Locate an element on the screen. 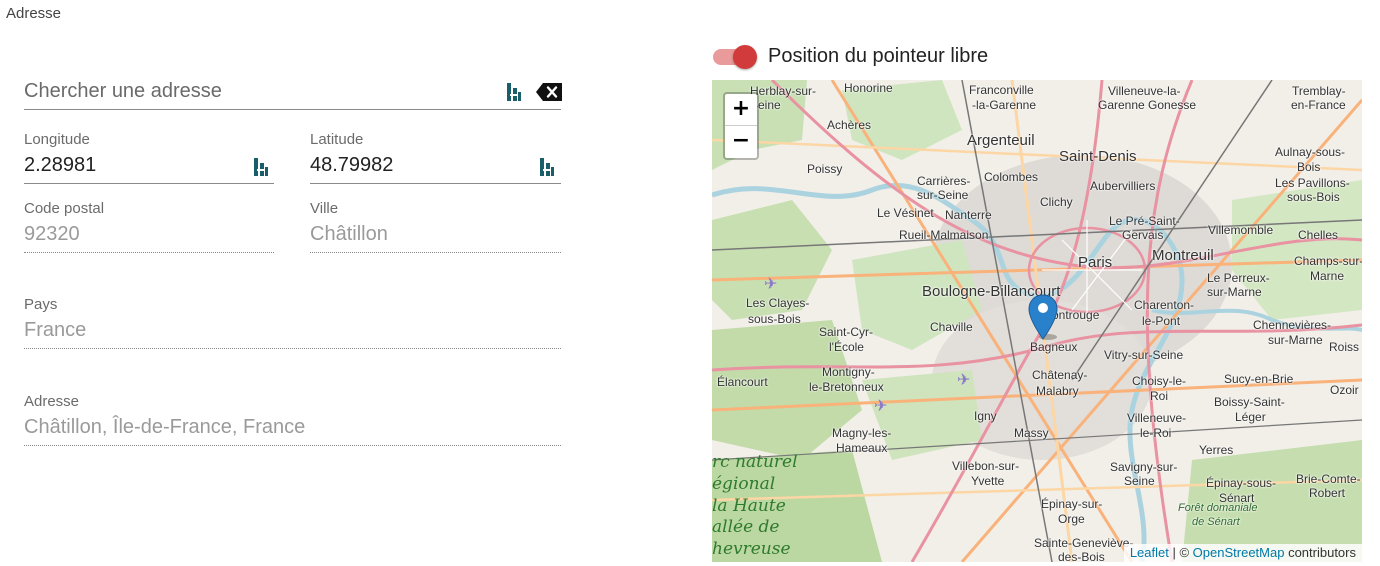  city-label: Ville is located at coordinates (324, 208).